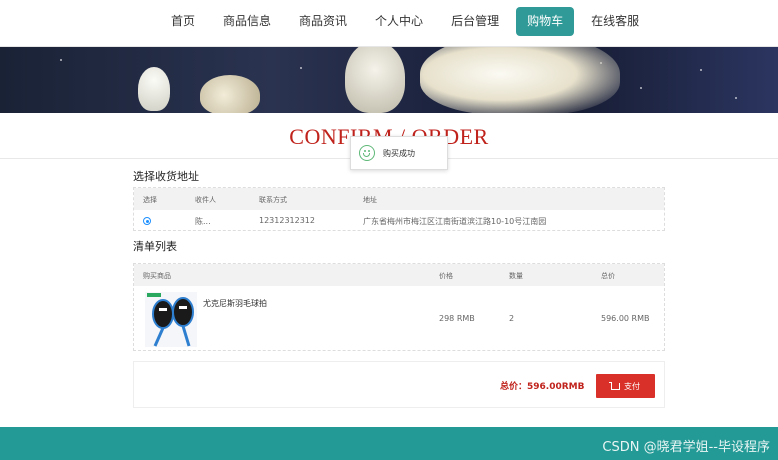 This screenshot has height=460, width=778. What do you see at coordinates (367, 153) in the screenshot?
I see `smile-icon` at bounding box center [367, 153].